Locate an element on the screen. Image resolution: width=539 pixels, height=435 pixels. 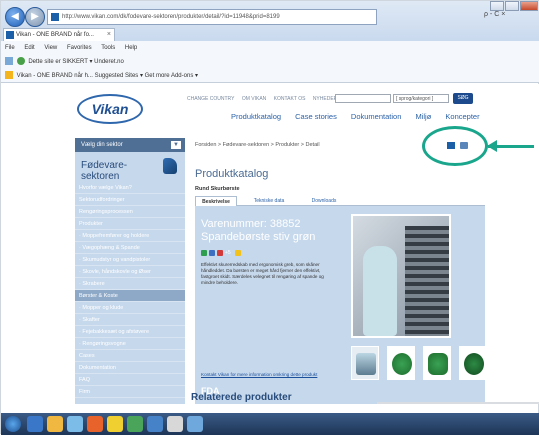
site-search-input is located at coordinates (363, 98).